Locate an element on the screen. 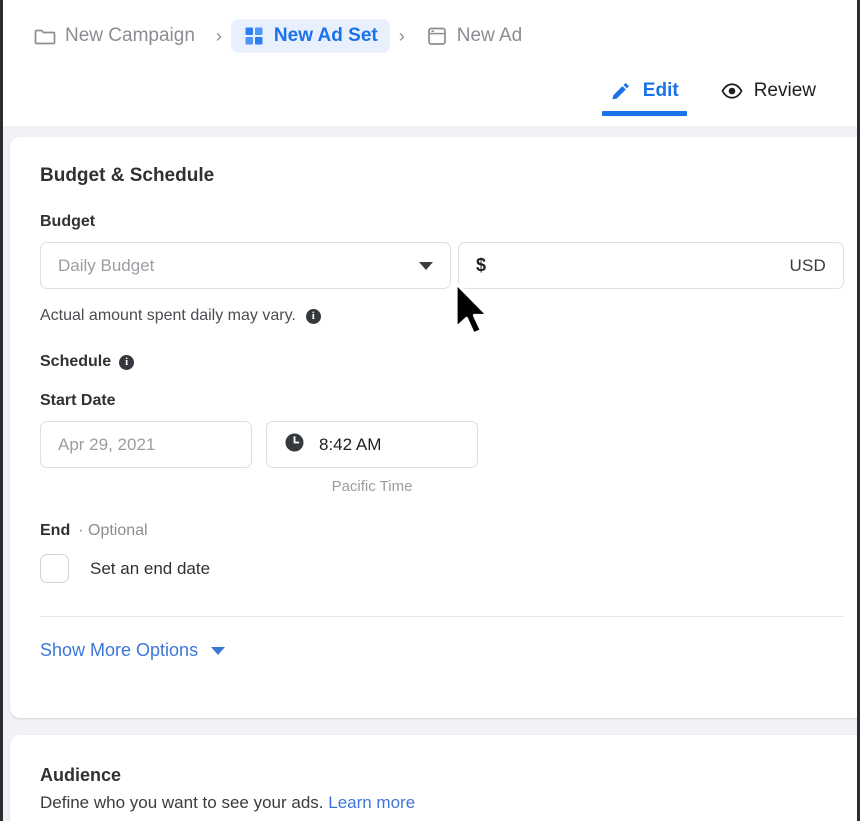  breadcrumb-item-new-ad-set: New Ad Set is located at coordinates (310, 36).